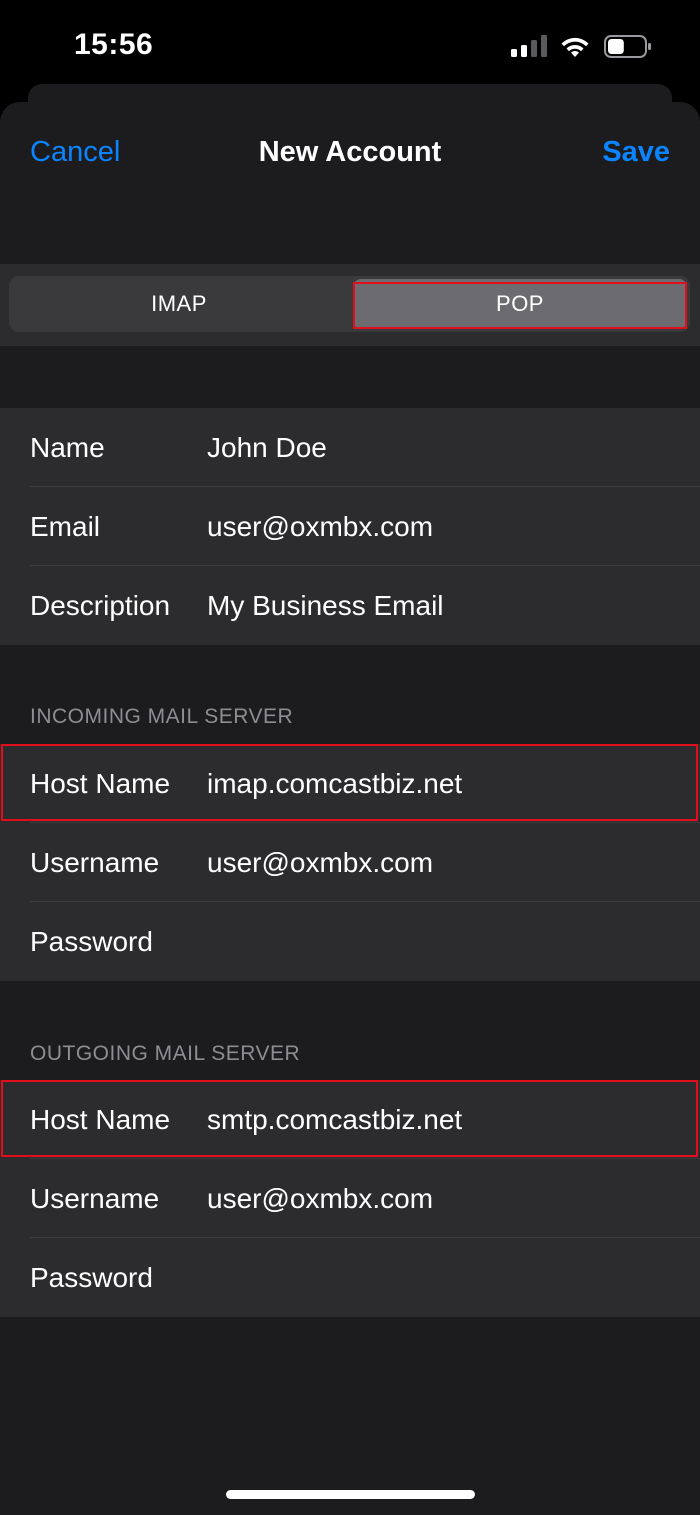 This screenshot has width=700, height=1515. I want to click on pop-highlight-box, so click(520, 305).